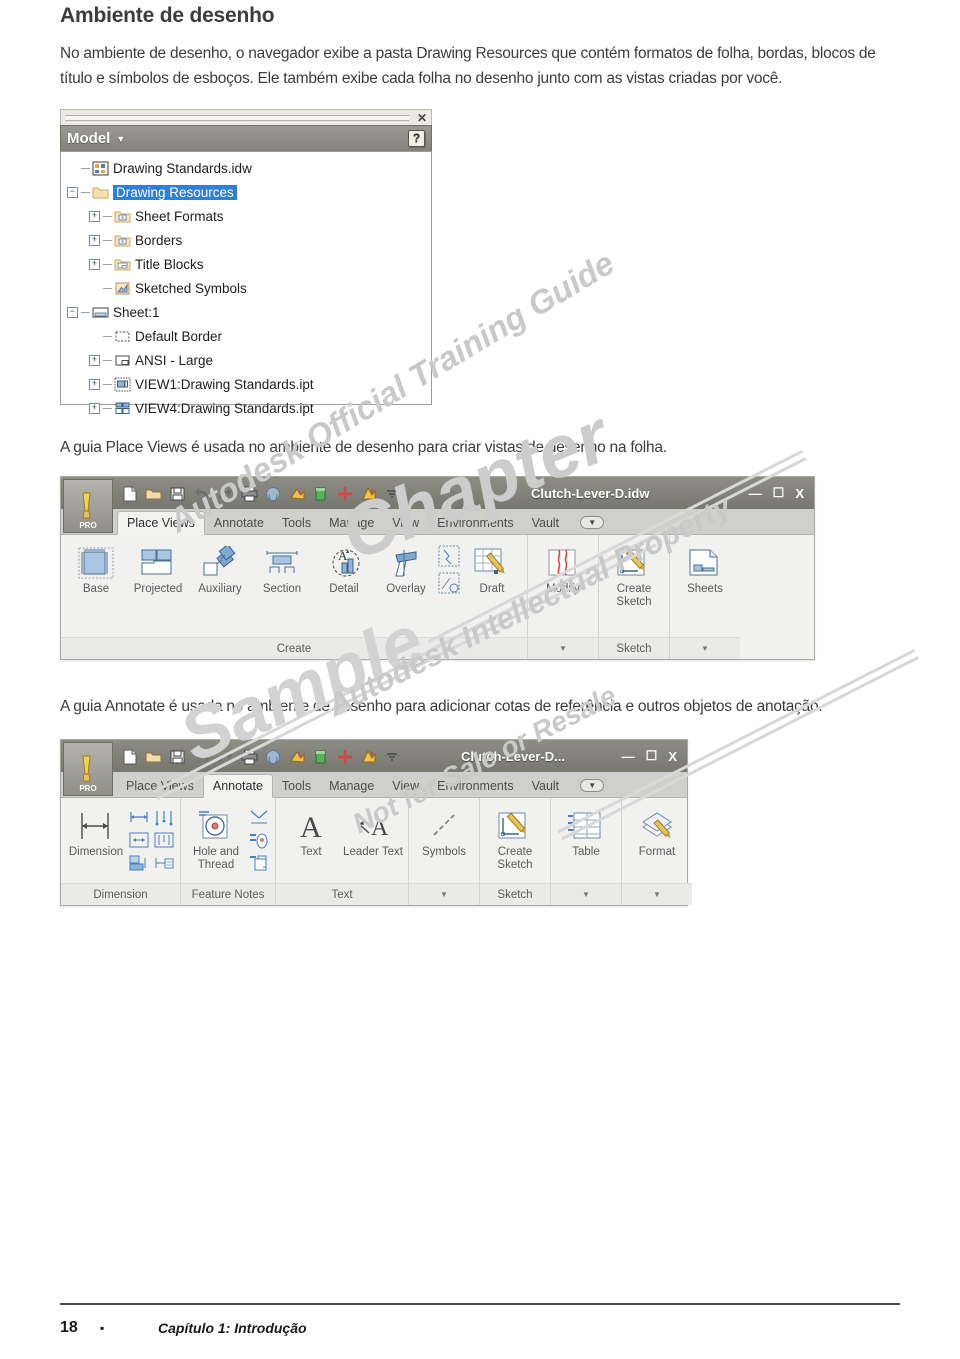  Describe the element at coordinates (259, 840) in the screenshot. I see `punch-note-icon` at that location.